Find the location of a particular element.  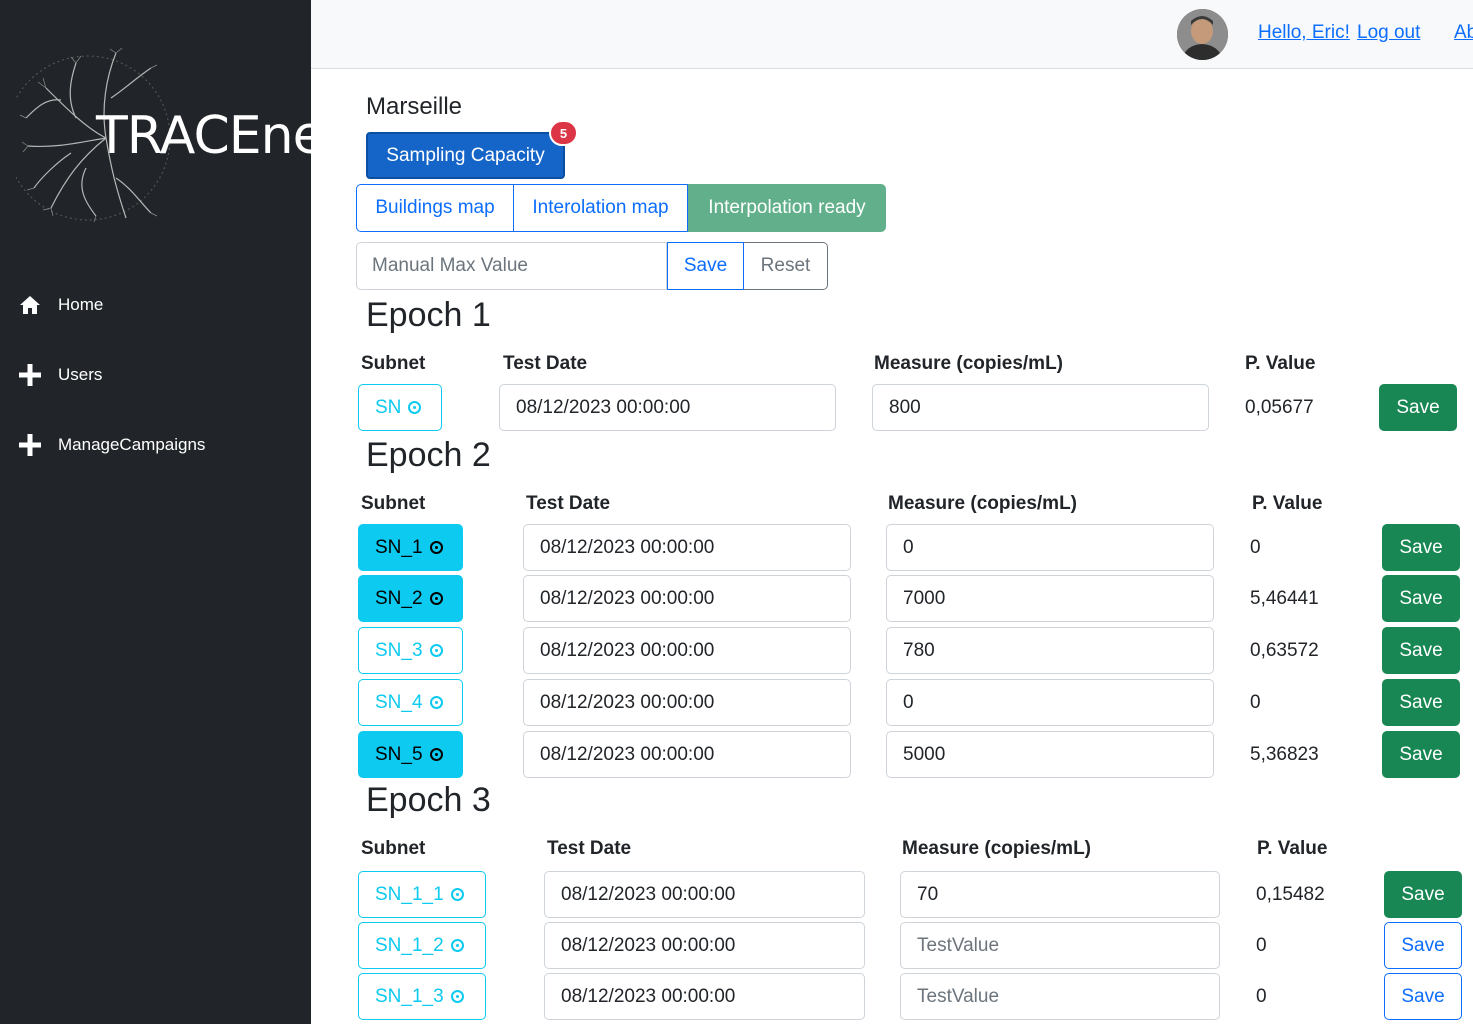

subnet-label: SN_1 is located at coordinates (399, 547).